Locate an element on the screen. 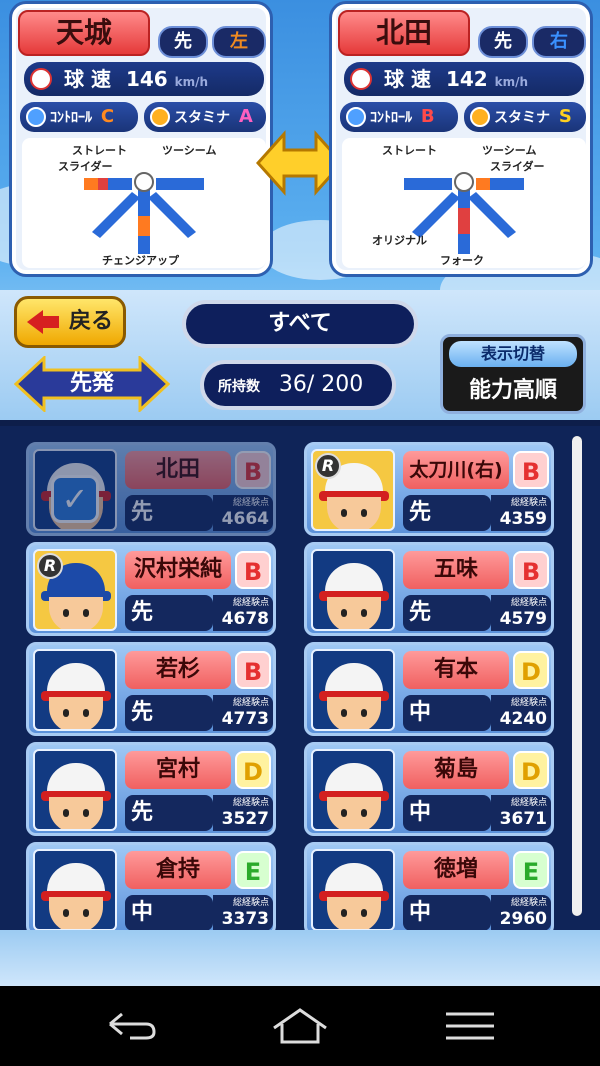 The width and height of the screenshot is (600, 1066). left-control: ｺﾝﾄﾛｰﾙ C is located at coordinates (79, 117).